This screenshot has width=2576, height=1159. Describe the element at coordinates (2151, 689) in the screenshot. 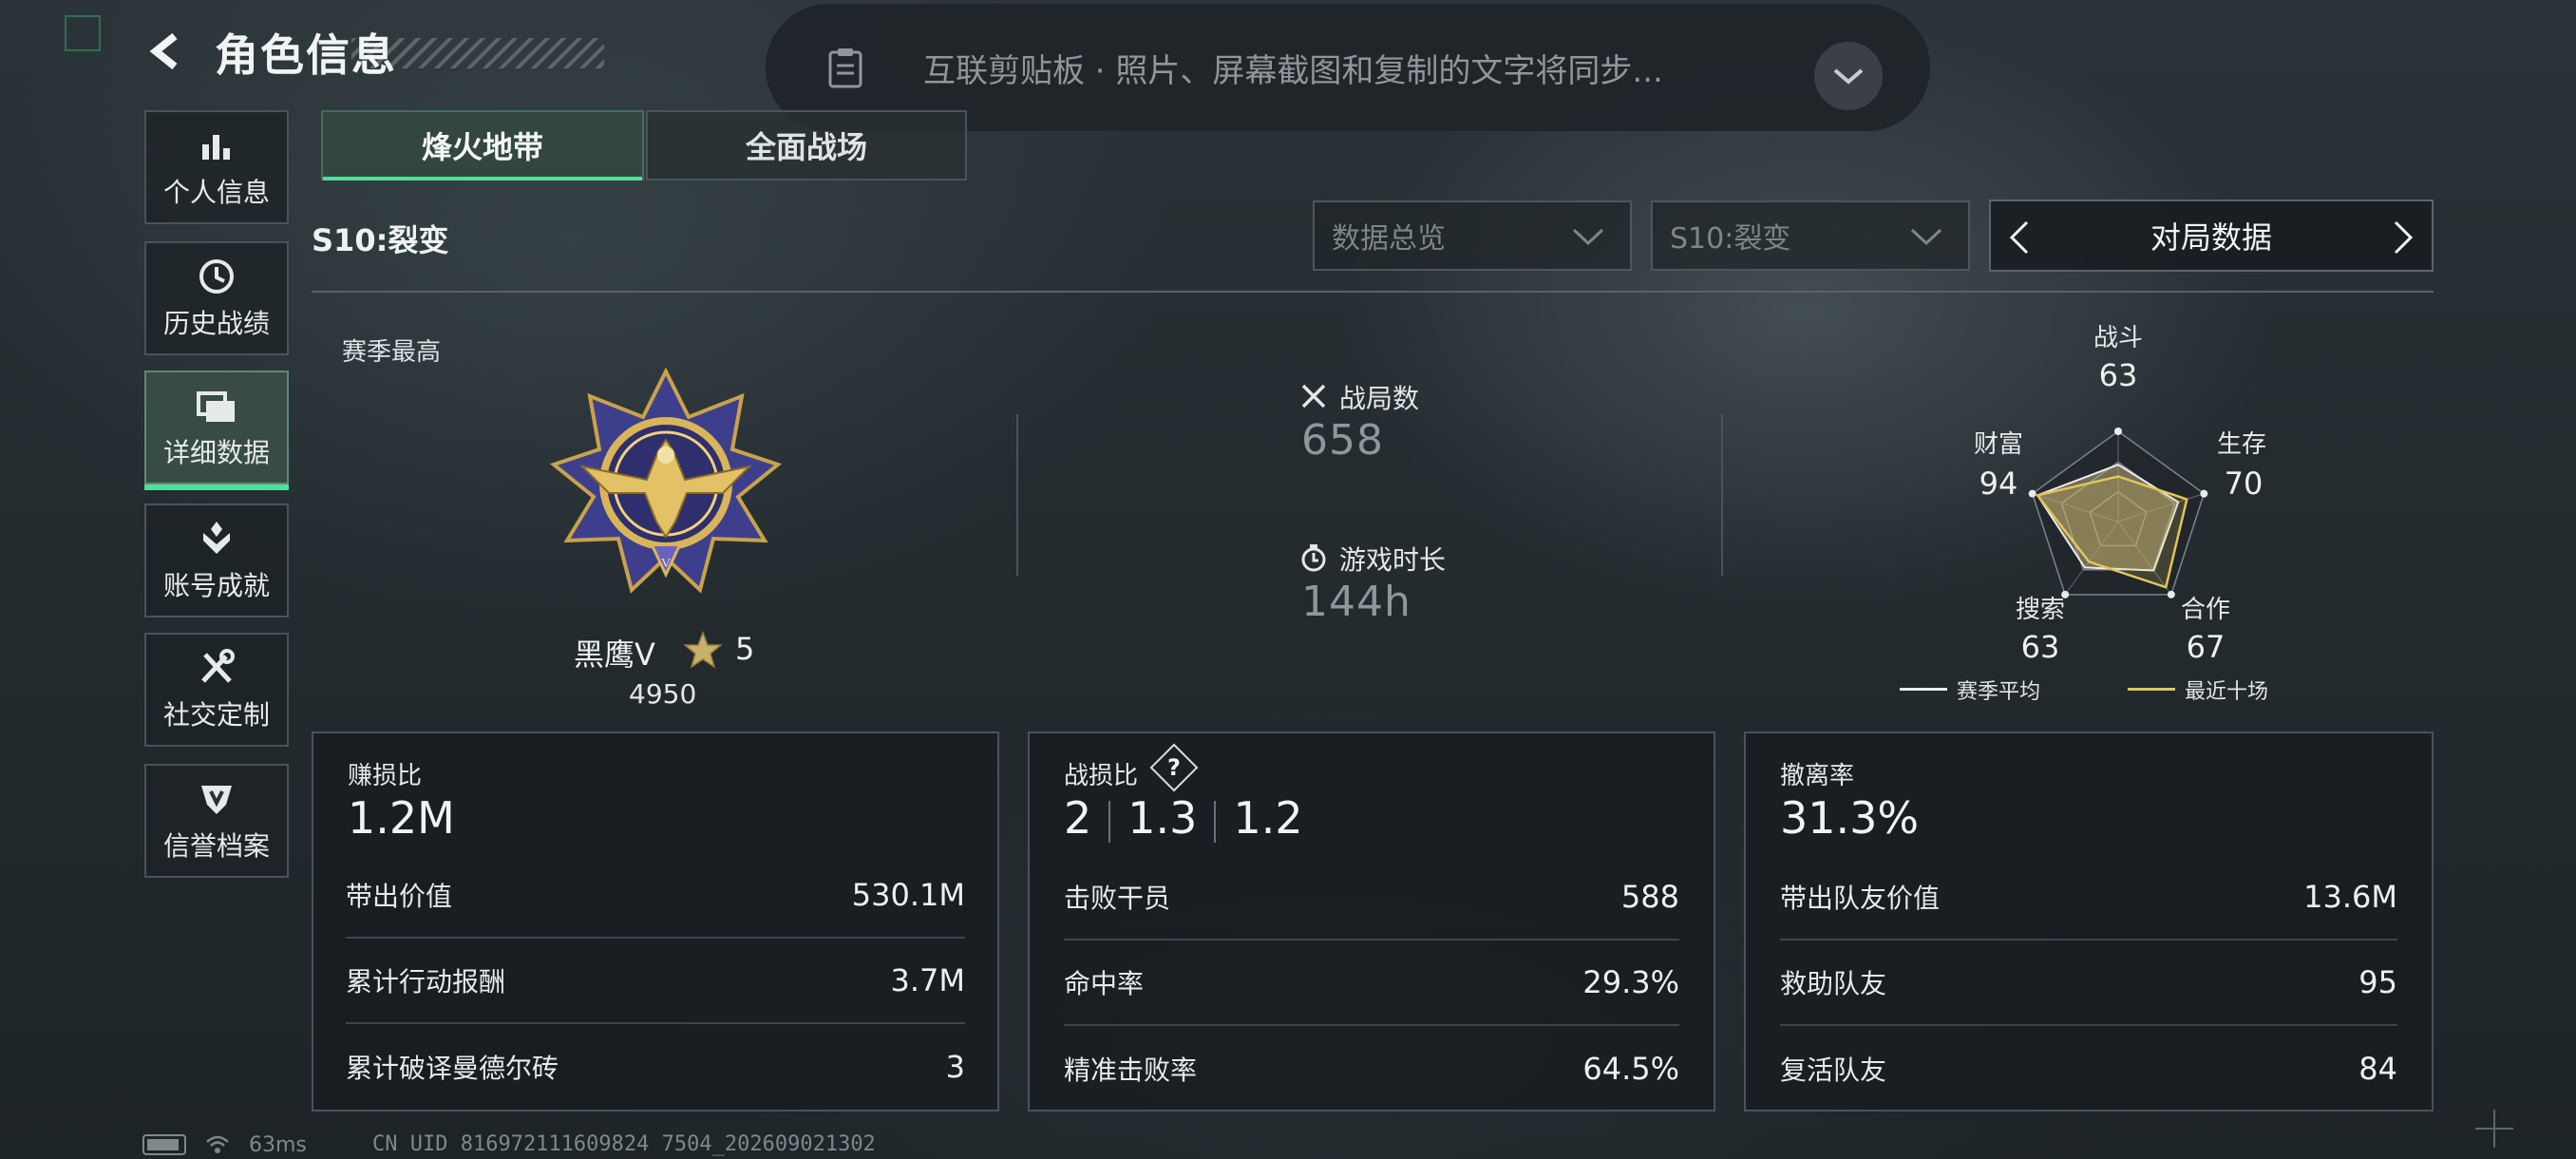

I see `legend-recent-ten-swatch` at that location.